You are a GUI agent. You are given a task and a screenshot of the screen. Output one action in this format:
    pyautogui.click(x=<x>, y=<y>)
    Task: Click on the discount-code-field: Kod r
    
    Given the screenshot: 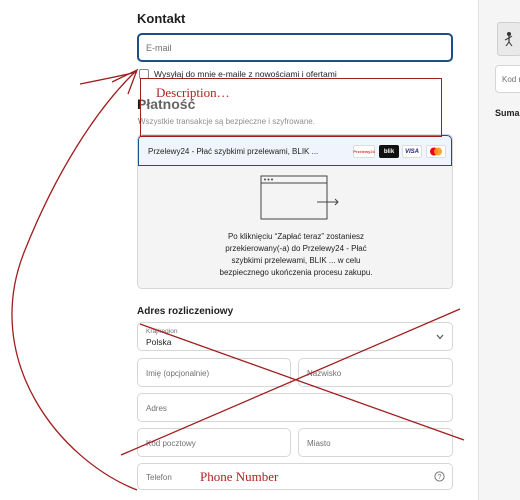 What is the action you would take?
    pyautogui.click(x=507, y=79)
    